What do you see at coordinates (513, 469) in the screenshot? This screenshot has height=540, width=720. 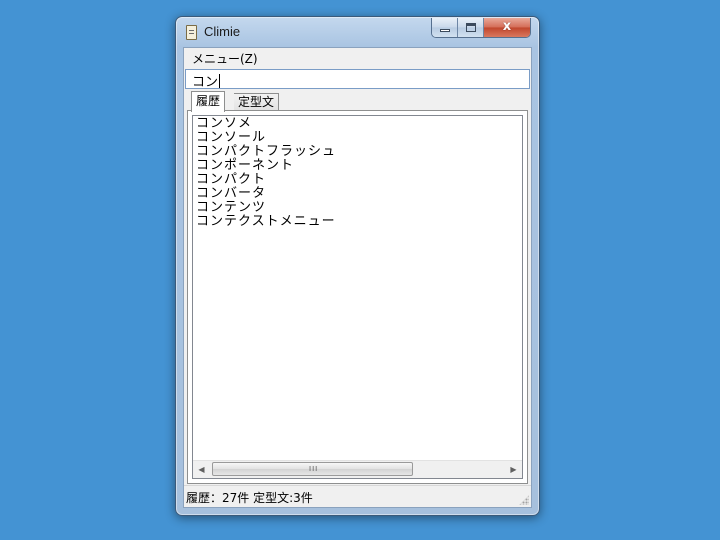 I see `scroll-right-icon: ▶` at bounding box center [513, 469].